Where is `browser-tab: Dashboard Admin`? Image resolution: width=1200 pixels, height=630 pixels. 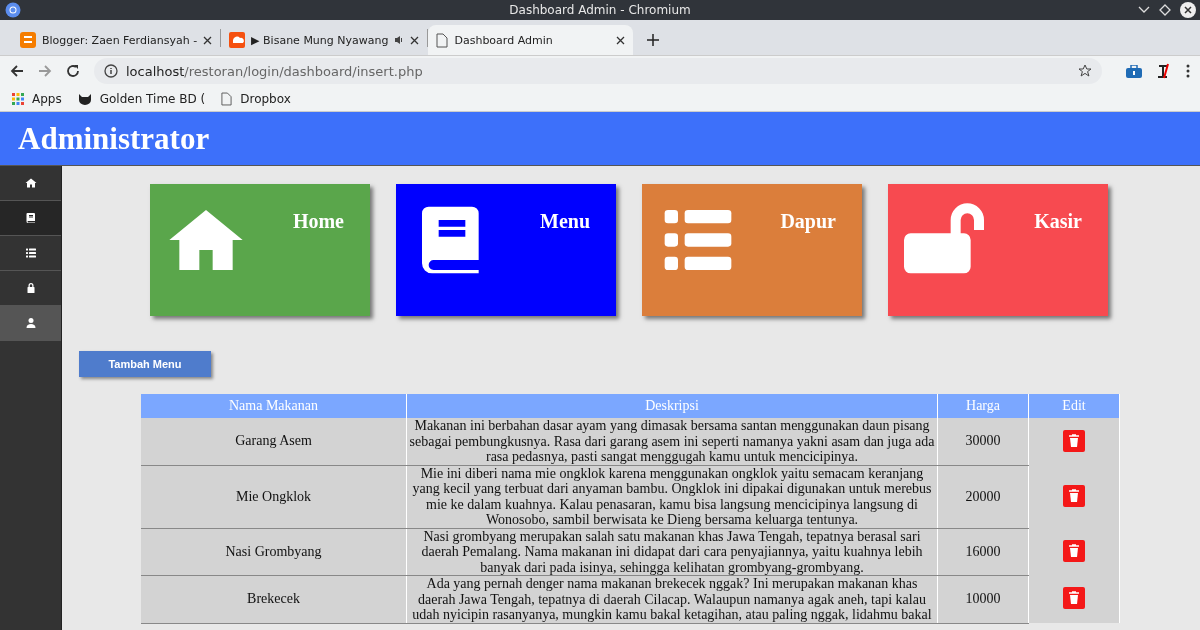
browser-tab: Dashboard Admin is located at coordinates (531, 40).